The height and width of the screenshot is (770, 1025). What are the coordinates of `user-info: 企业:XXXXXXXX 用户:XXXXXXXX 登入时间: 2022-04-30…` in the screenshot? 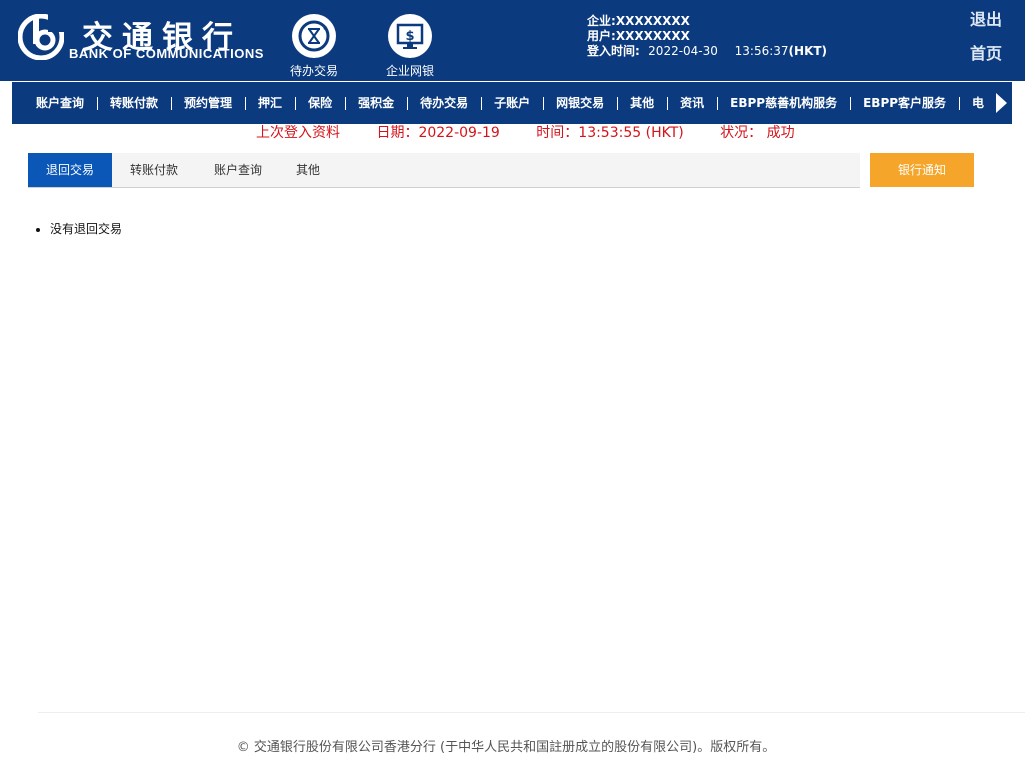 It's located at (707, 36).